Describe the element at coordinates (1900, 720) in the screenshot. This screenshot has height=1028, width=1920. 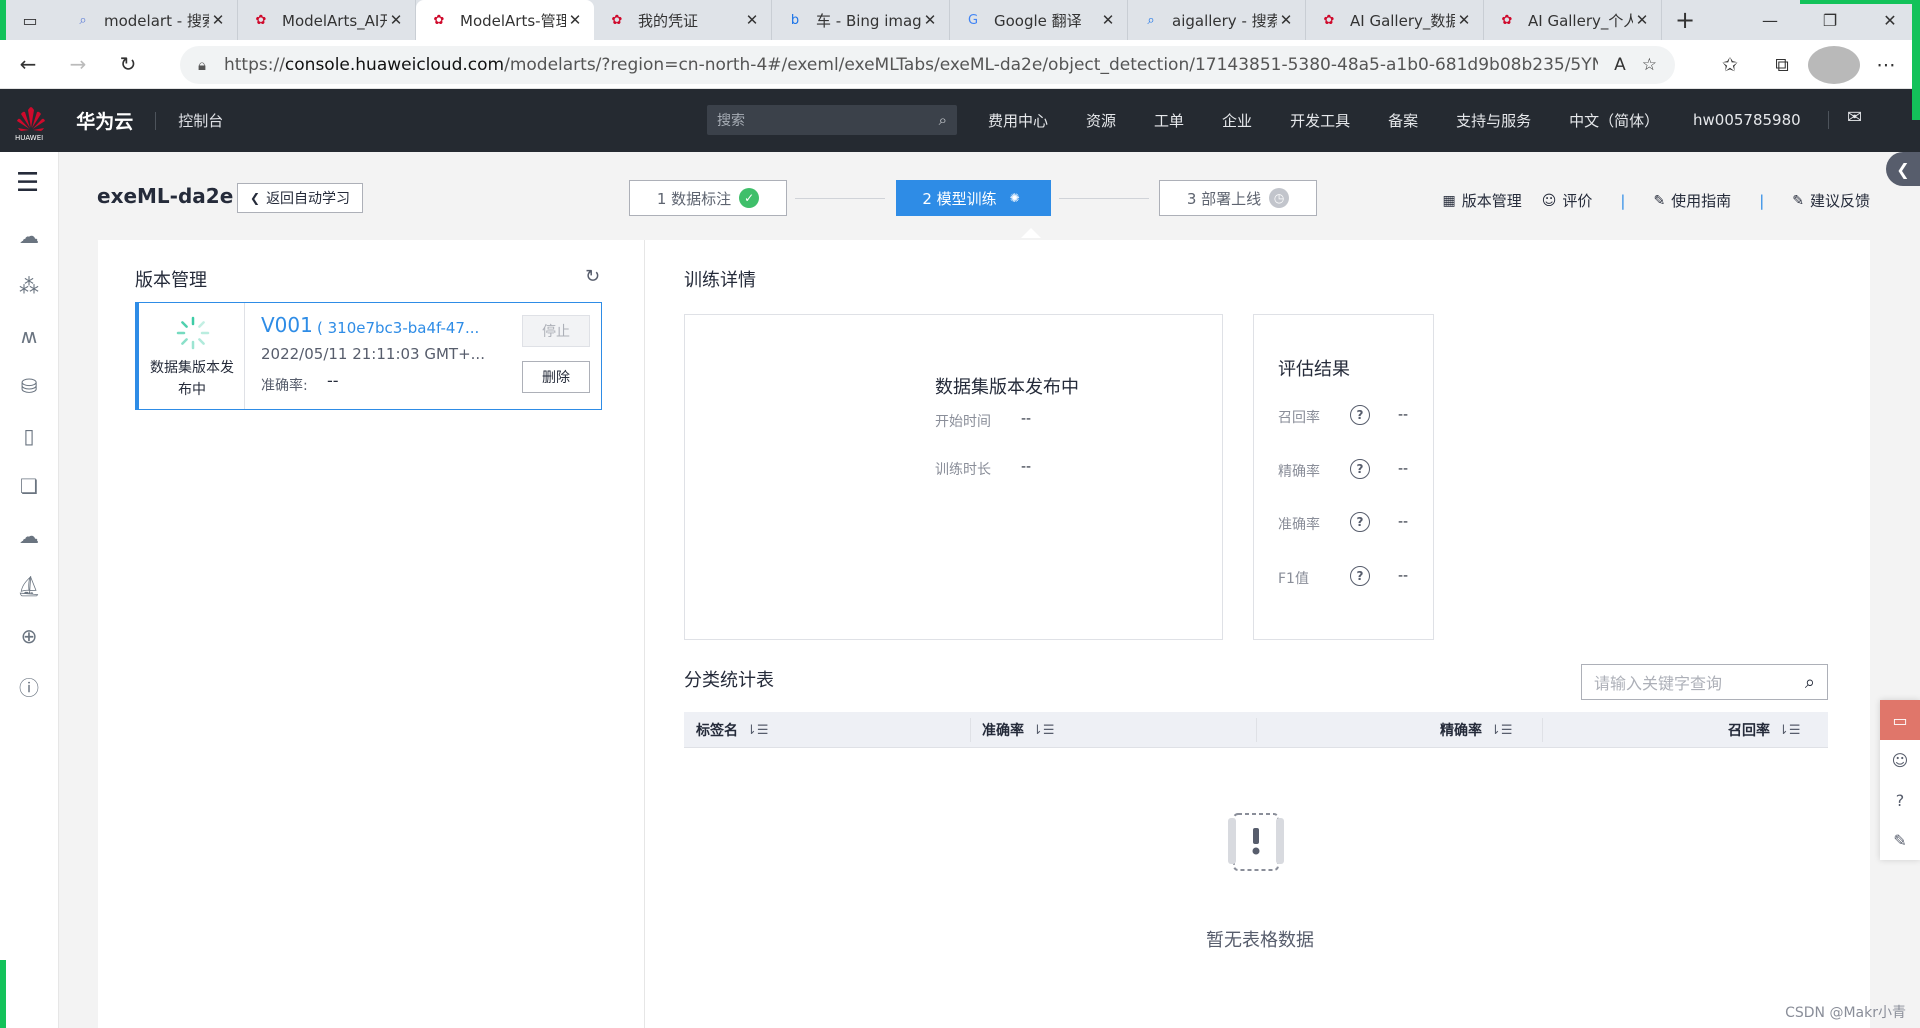
I see `chat-icon: ▭` at that location.